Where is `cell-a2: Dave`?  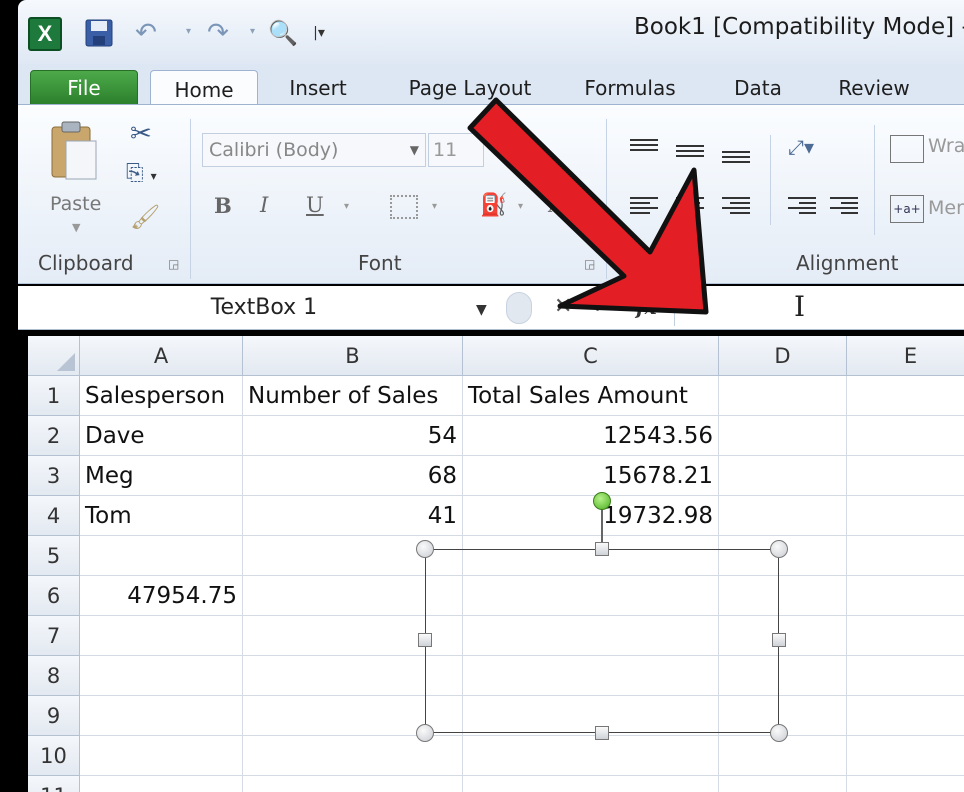
cell-a2: Dave is located at coordinates (161, 436).